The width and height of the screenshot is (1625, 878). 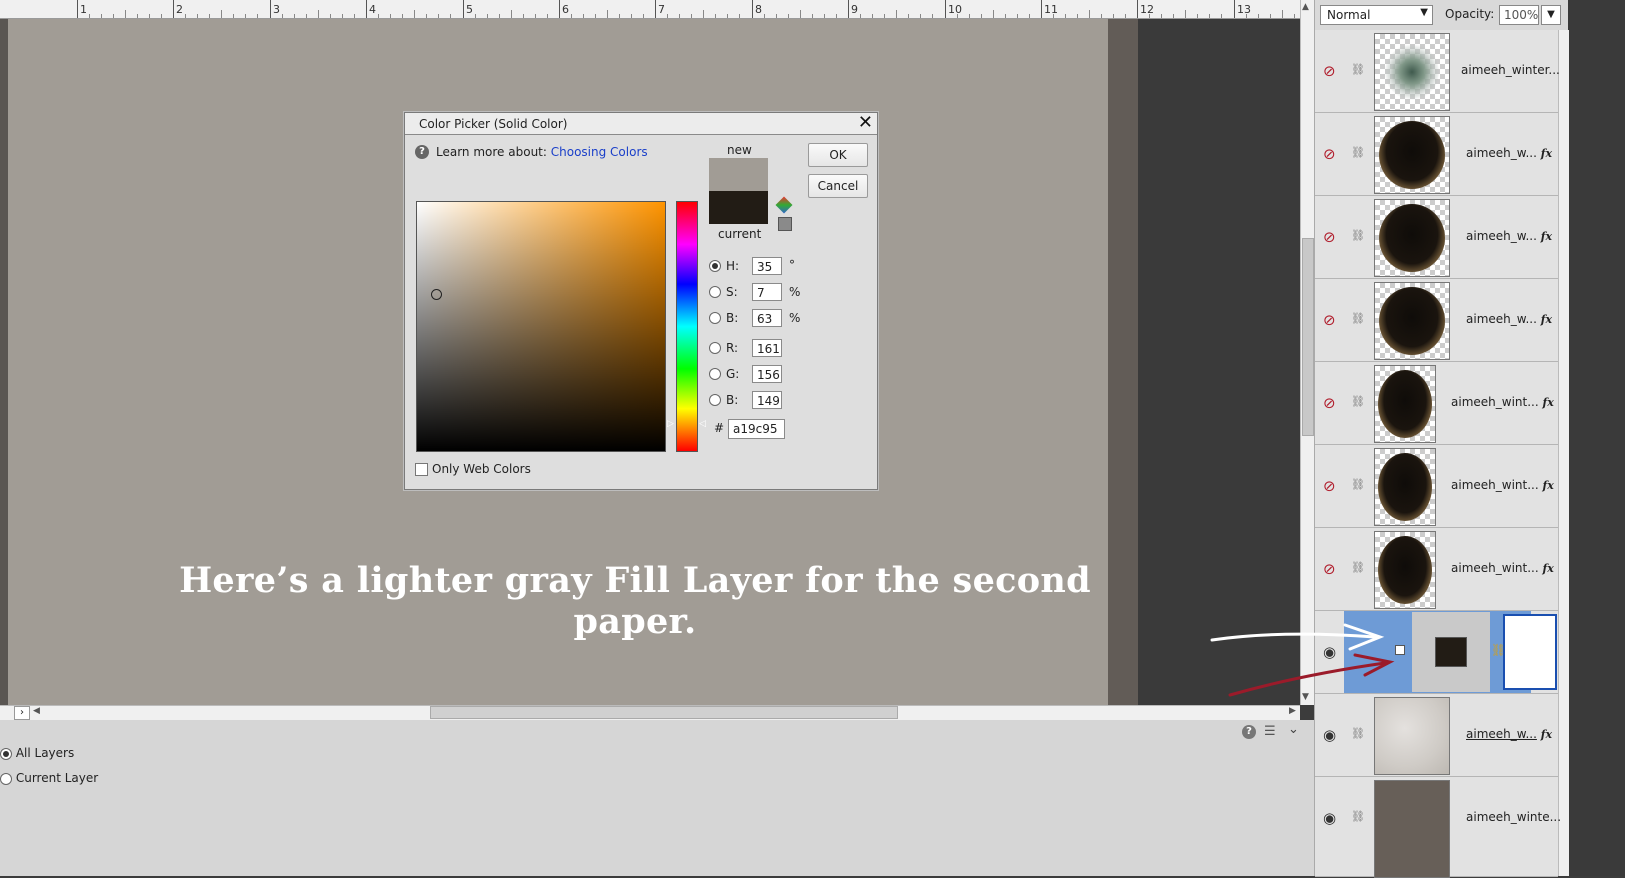 I want to click on hue-slider-left-arrow-icon: ▷, so click(x=670, y=424).